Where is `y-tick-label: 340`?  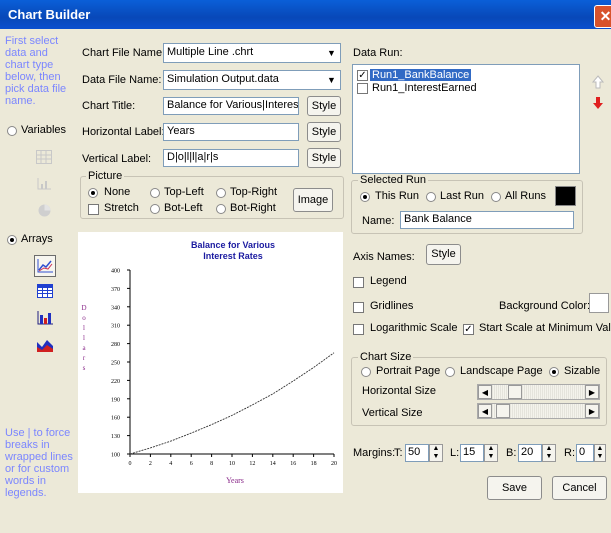 y-tick-label: 340 is located at coordinates (115, 308).